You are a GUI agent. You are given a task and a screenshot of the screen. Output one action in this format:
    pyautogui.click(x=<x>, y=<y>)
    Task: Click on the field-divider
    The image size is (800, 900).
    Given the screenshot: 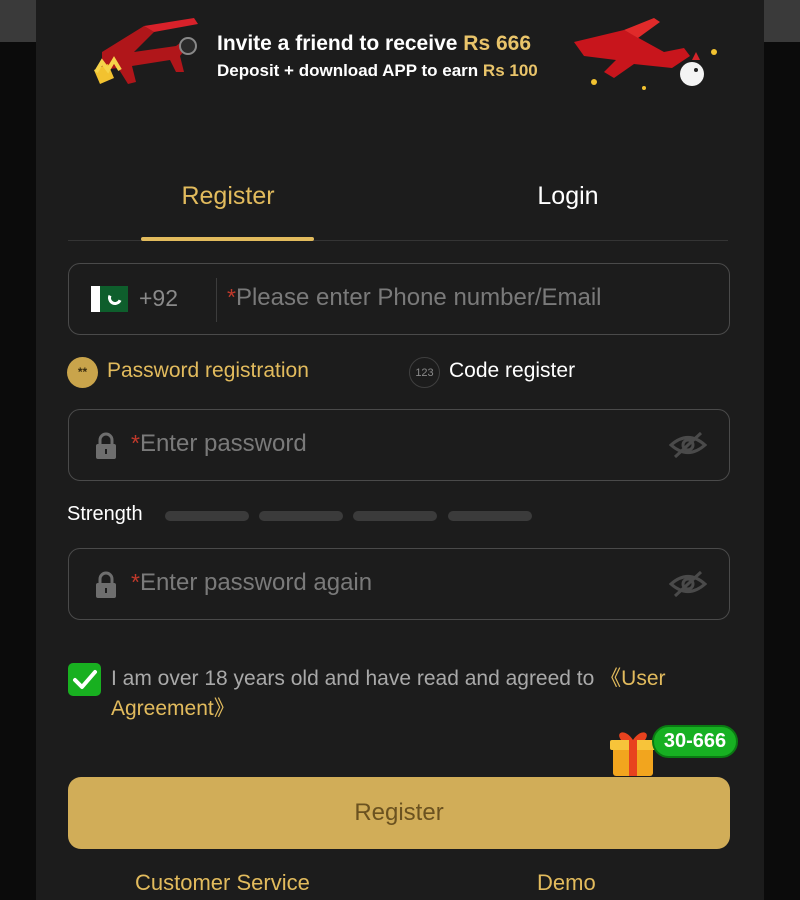 What is the action you would take?
    pyautogui.click(x=216, y=300)
    